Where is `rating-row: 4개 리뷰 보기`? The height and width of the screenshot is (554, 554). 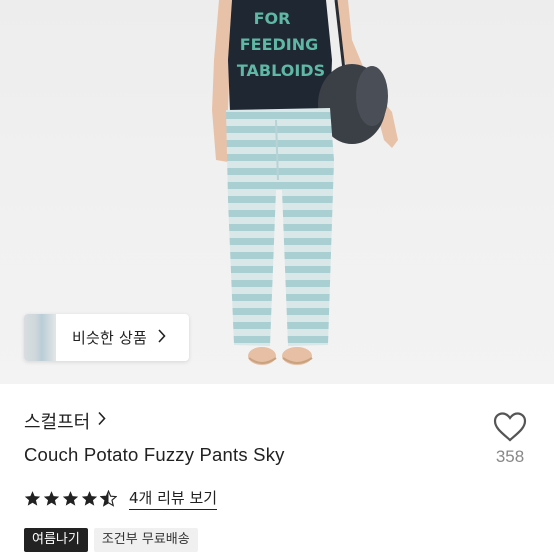
rating-row: 4개 리뷰 보기 is located at coordinates (121, 498).